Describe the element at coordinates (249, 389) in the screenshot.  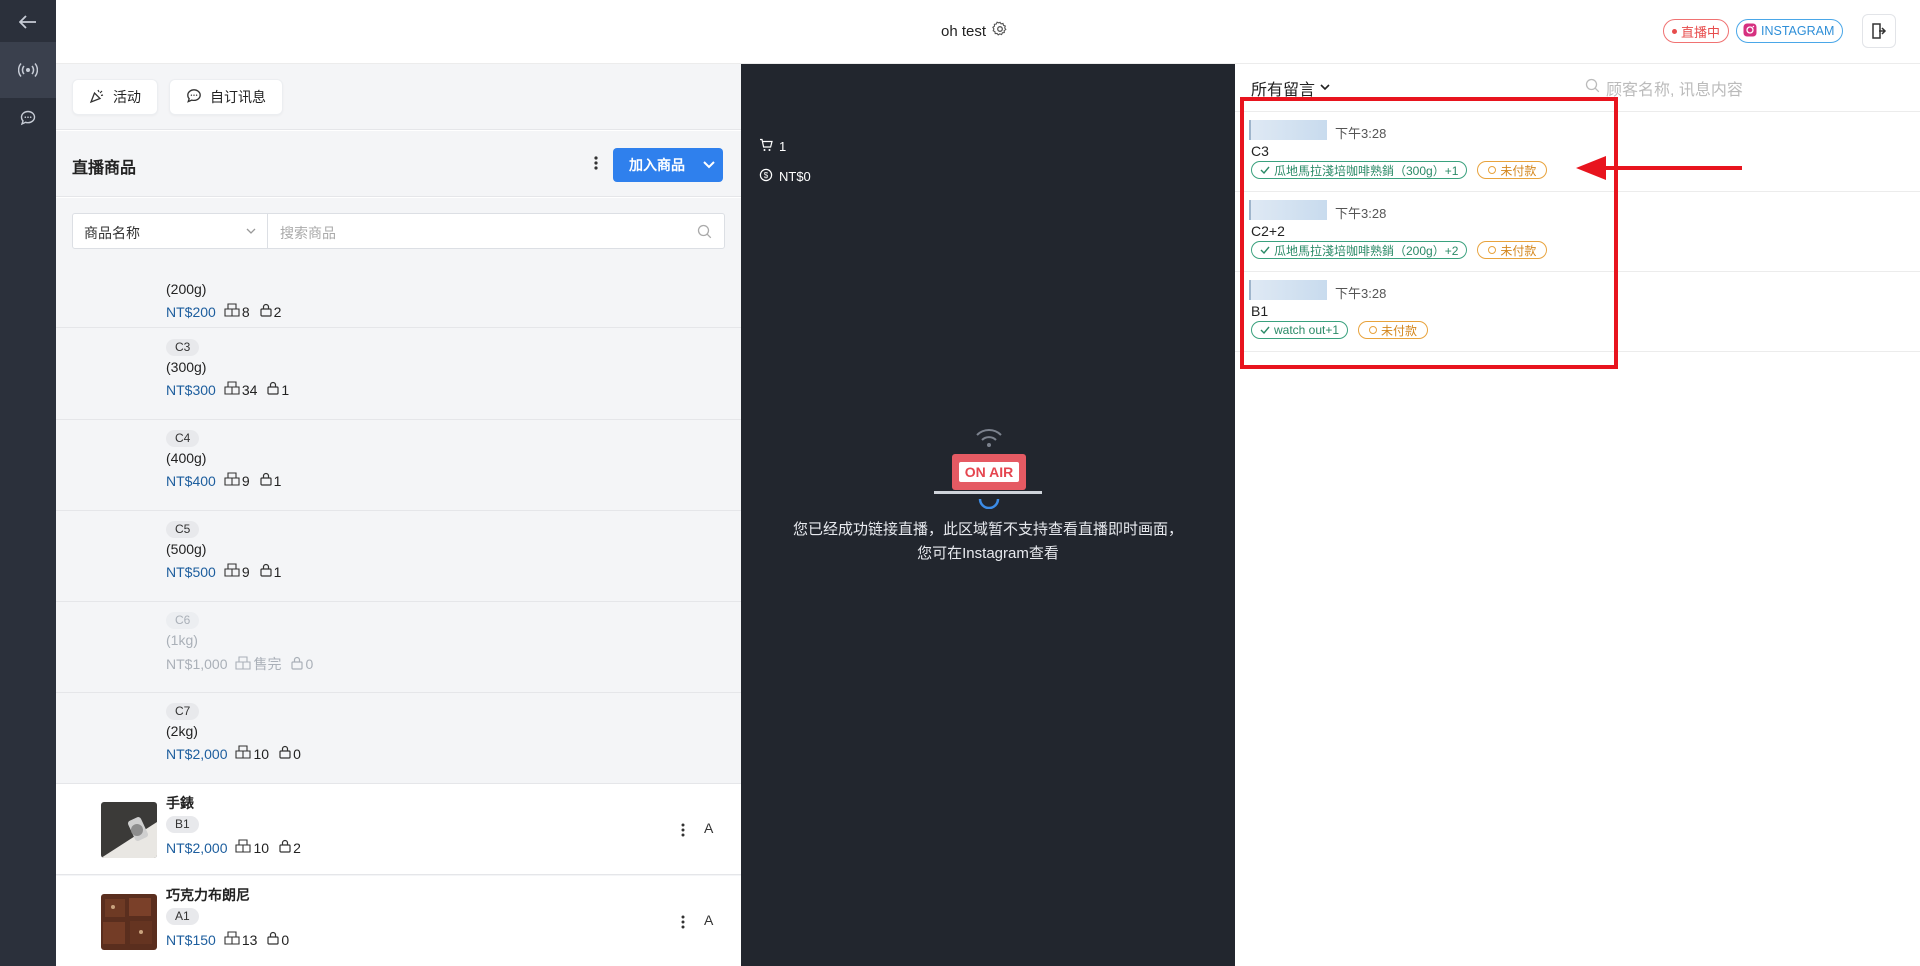
I see `stock-count: 34` at that location.